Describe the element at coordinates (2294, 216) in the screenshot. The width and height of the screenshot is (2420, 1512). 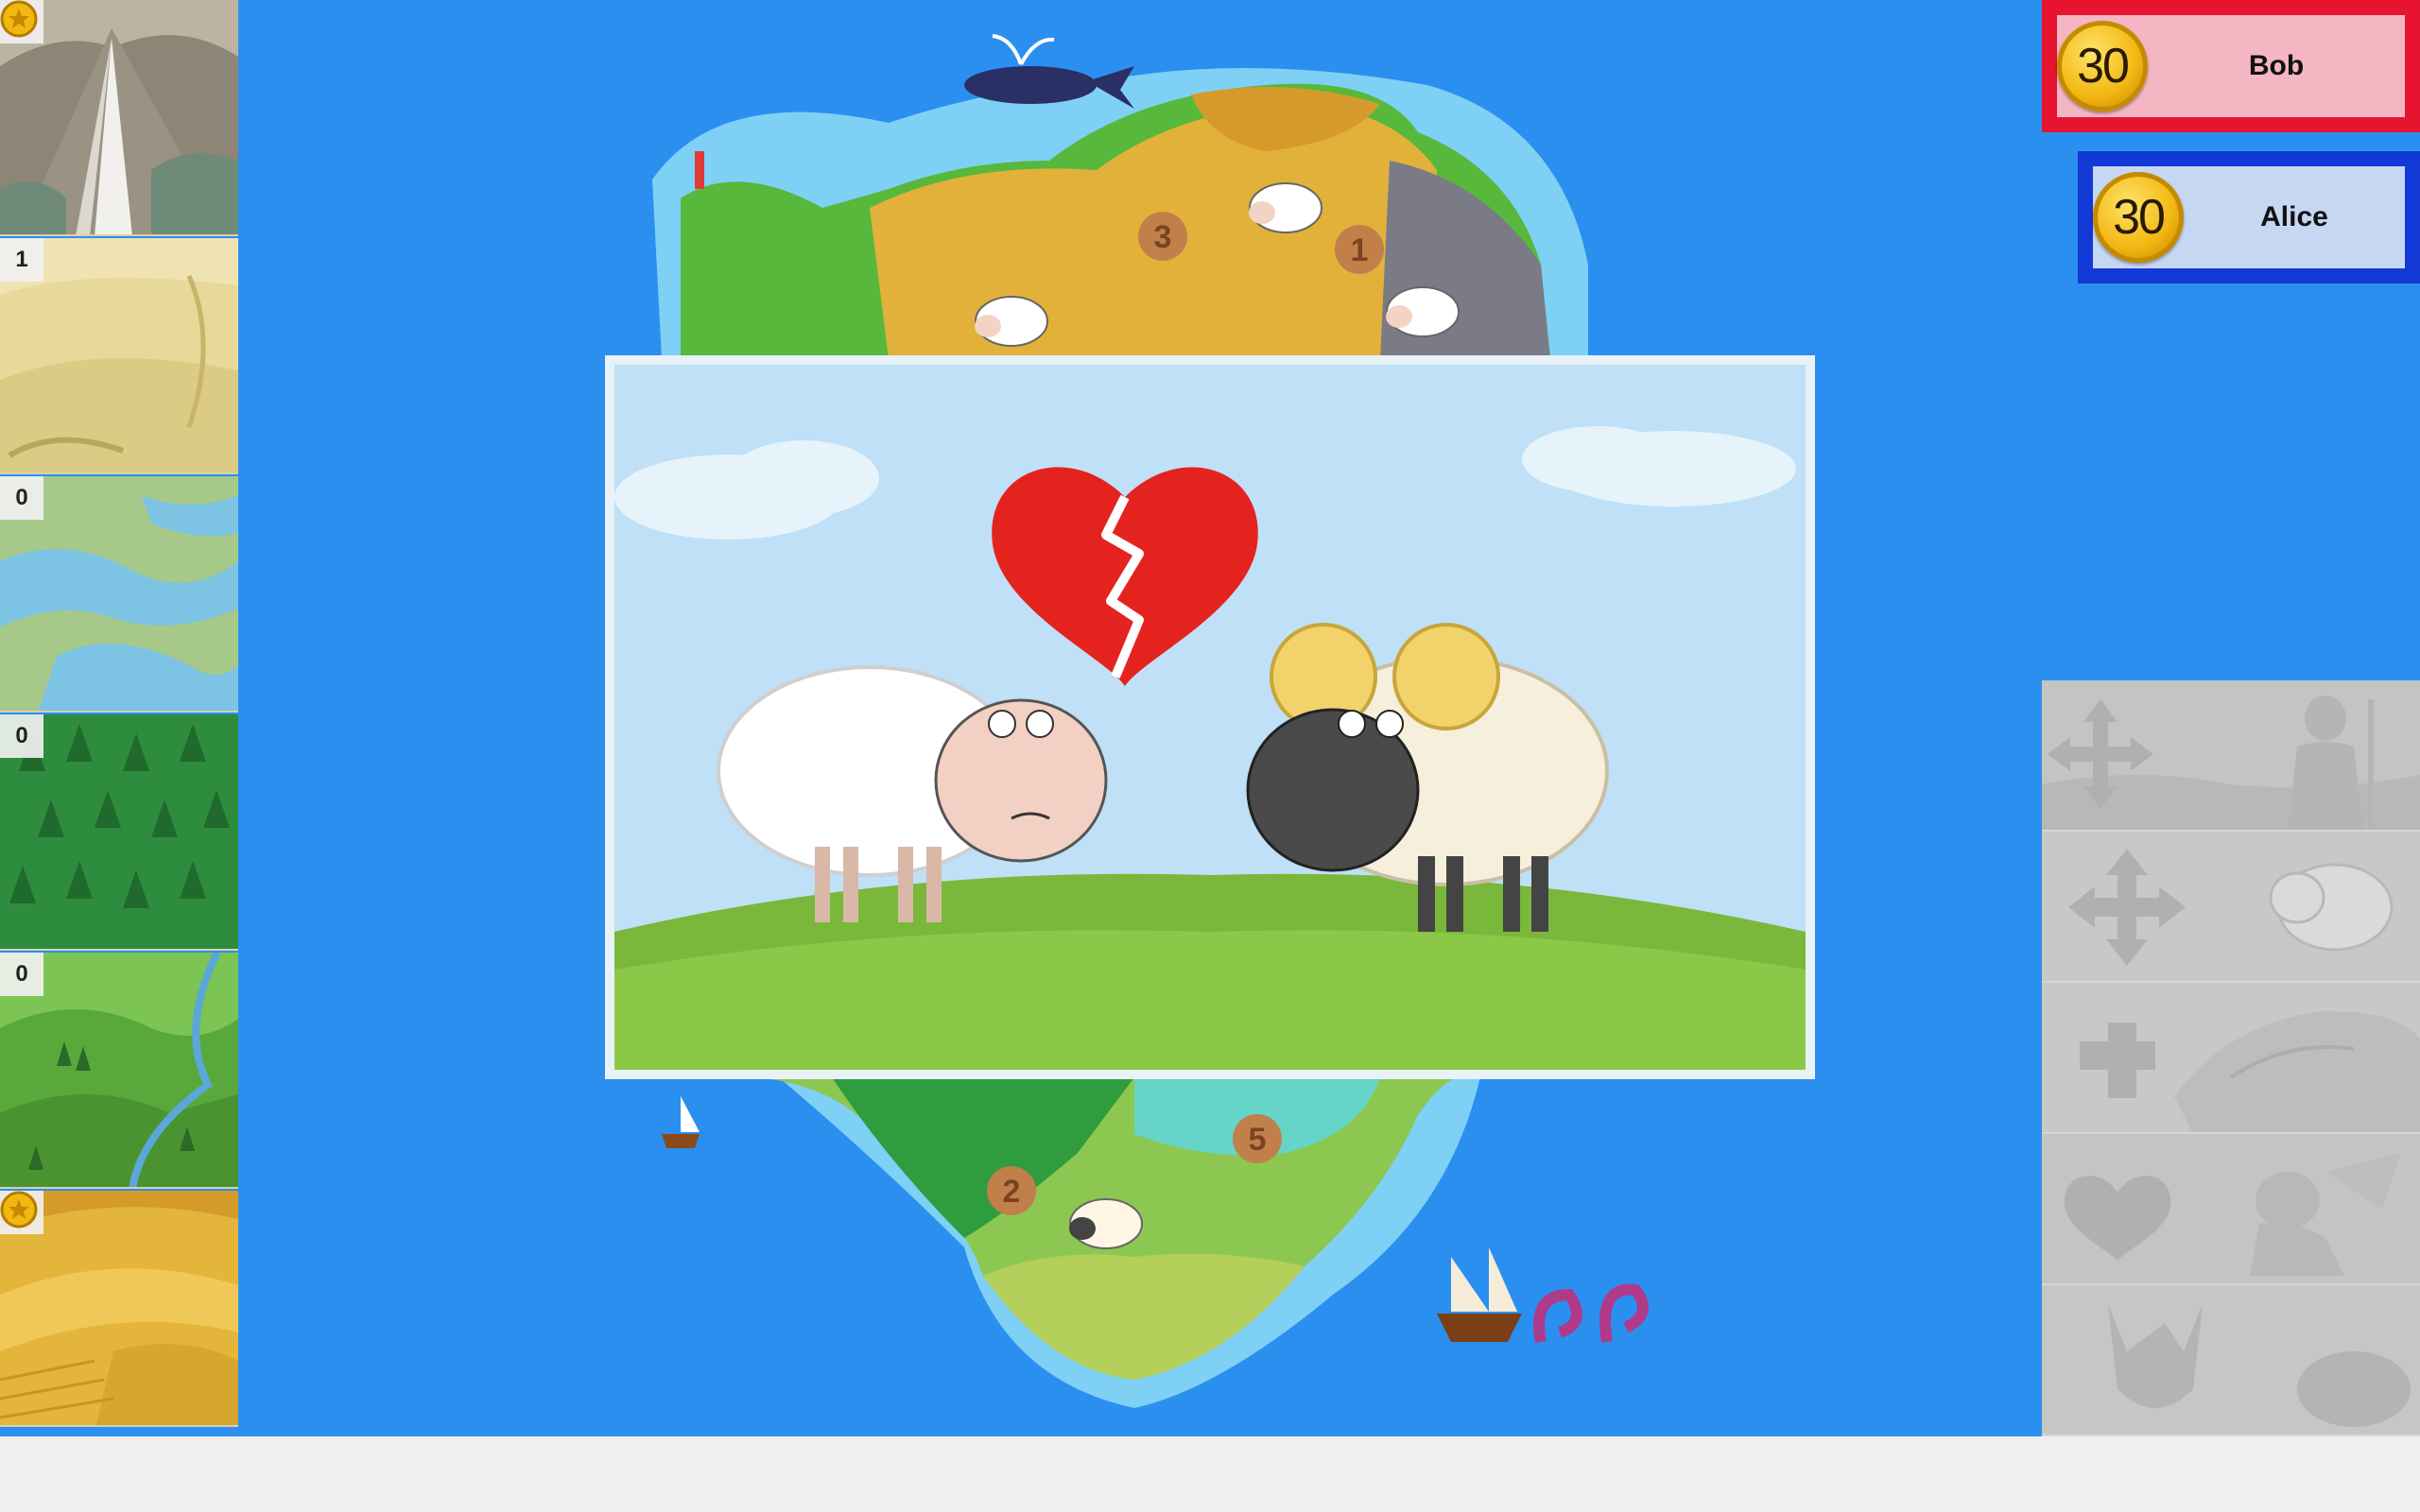
I see `player-name: Alice` at that location.